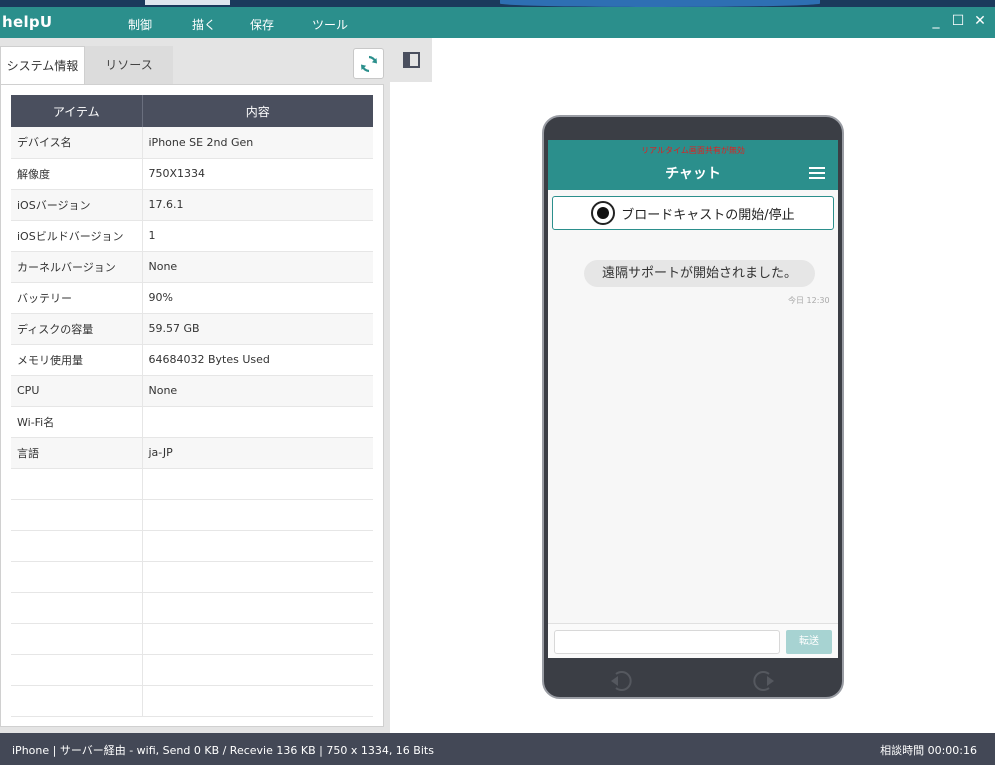 The width and height of the screenshot is (995, 765). What do you see at coordinates (330, 24) in the screenshot?
I see `menu-tools: ツール` at bounding box center [330, 24].